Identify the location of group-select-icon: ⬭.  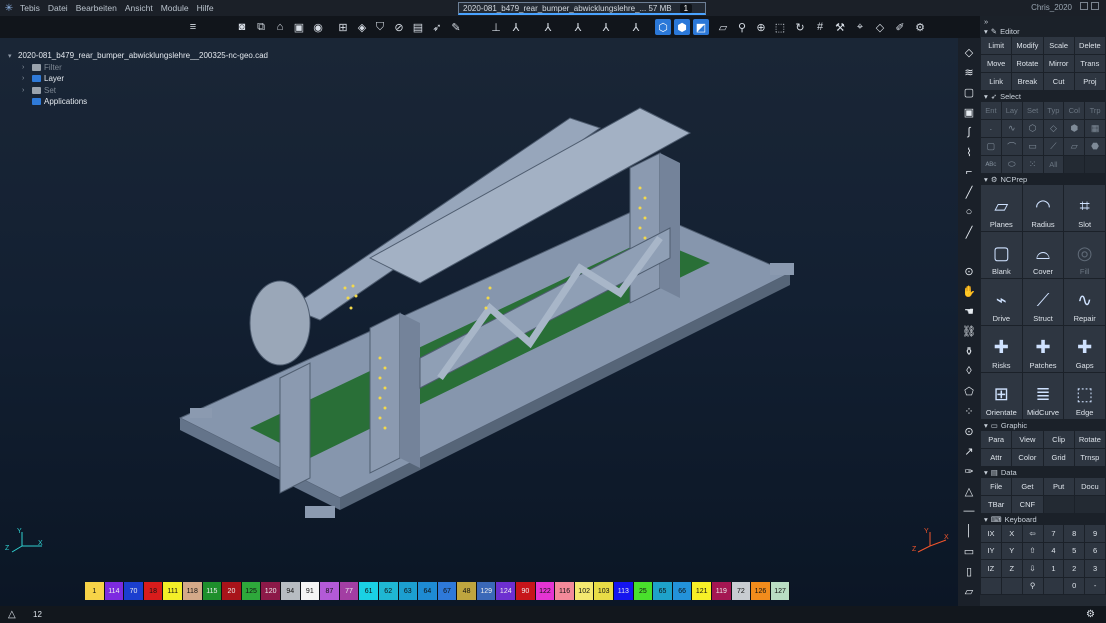
(1011, 164).